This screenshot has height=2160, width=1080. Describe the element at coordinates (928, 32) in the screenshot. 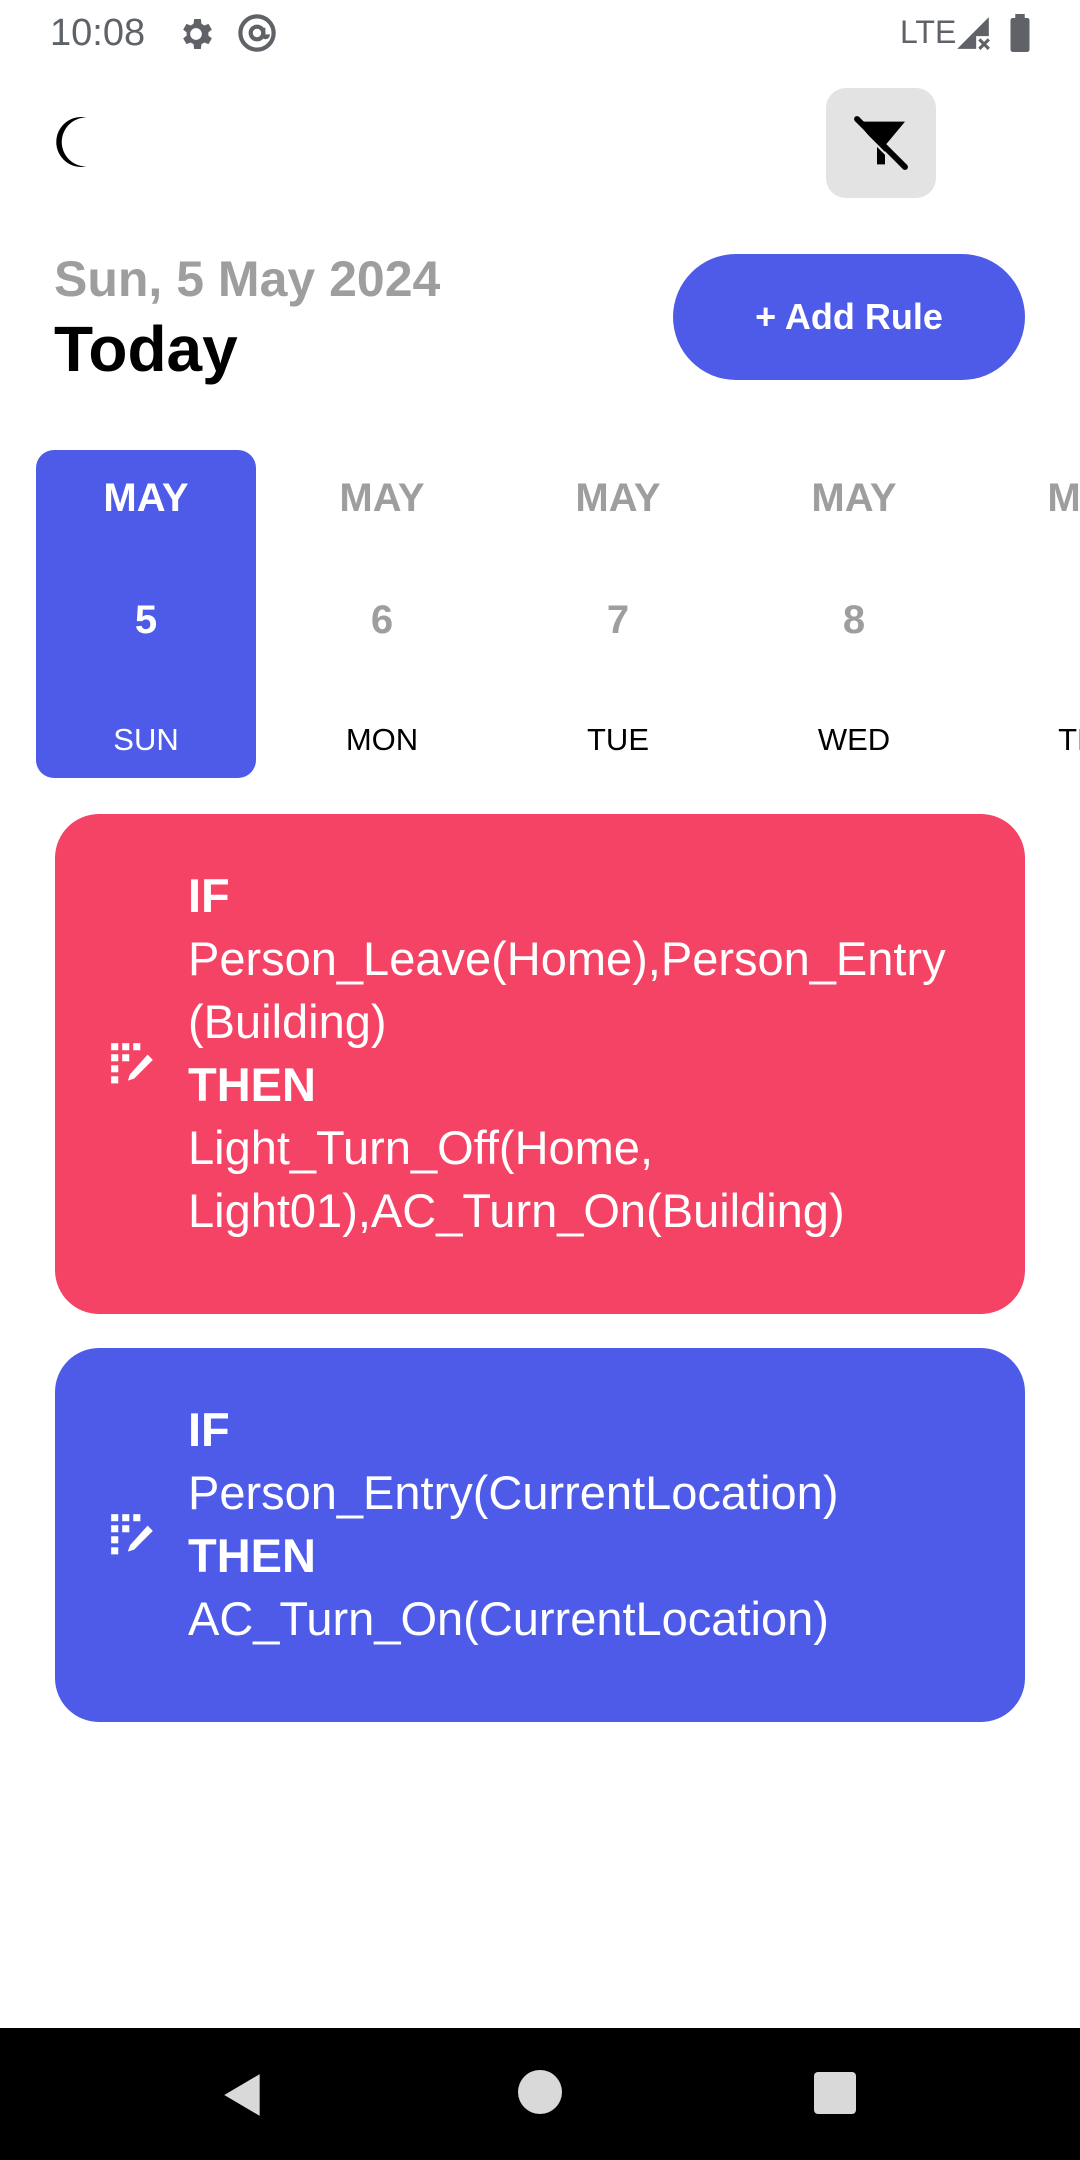

I see `network-label: LTE` at that location.